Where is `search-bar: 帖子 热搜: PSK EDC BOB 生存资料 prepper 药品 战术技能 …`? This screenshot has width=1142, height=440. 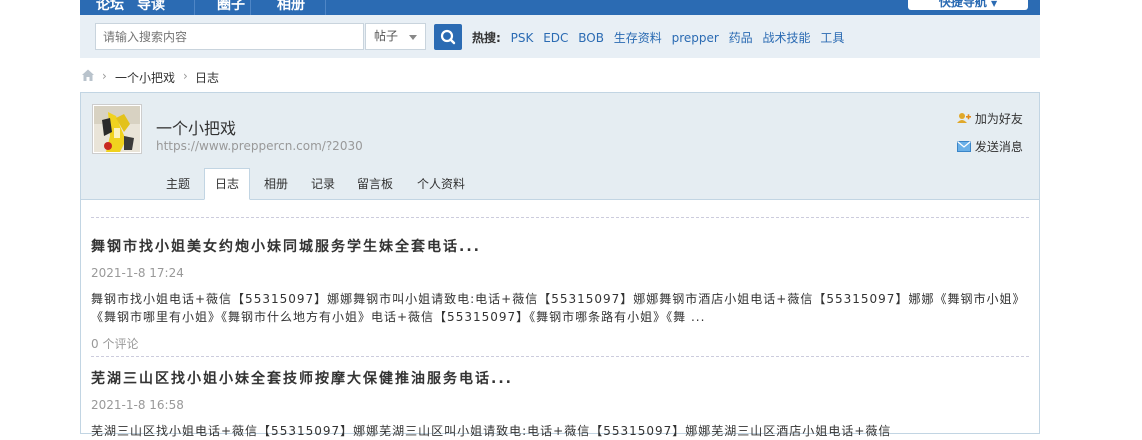 search-bar: 帖子 热搜: PSK EDC BOB 生存资料 prepper 药品 战术技能 … is located at coordinates (560, 36).